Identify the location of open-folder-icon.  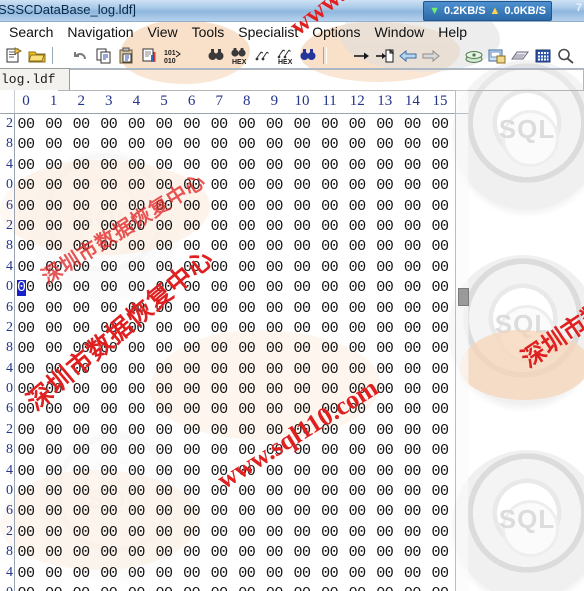
(37, 56).